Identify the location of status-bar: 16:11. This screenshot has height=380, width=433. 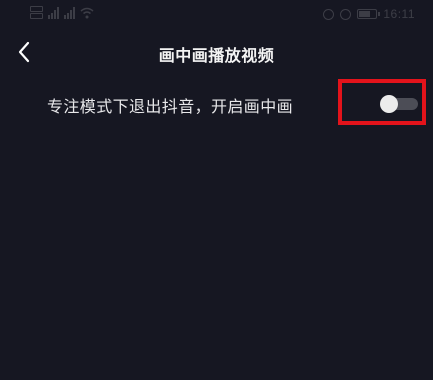
(216, 15).